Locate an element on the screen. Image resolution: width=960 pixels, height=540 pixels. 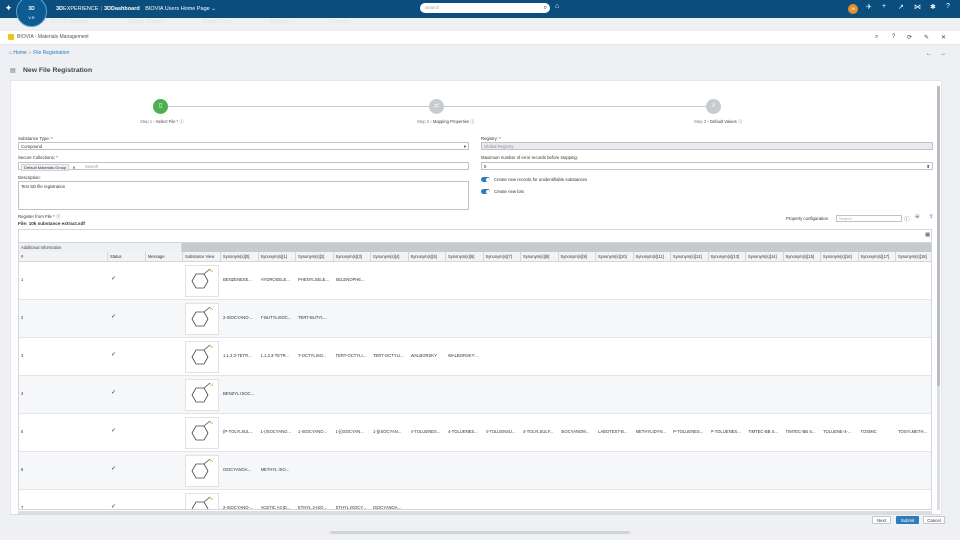
property-search-input: Search is located at coordinates (869, 218).